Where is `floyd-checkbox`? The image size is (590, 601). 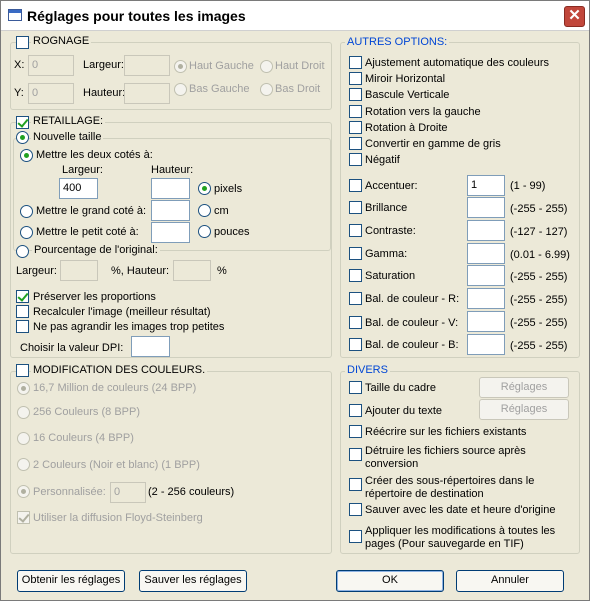
floyd-checkbox is located at coordinates (23, 517).